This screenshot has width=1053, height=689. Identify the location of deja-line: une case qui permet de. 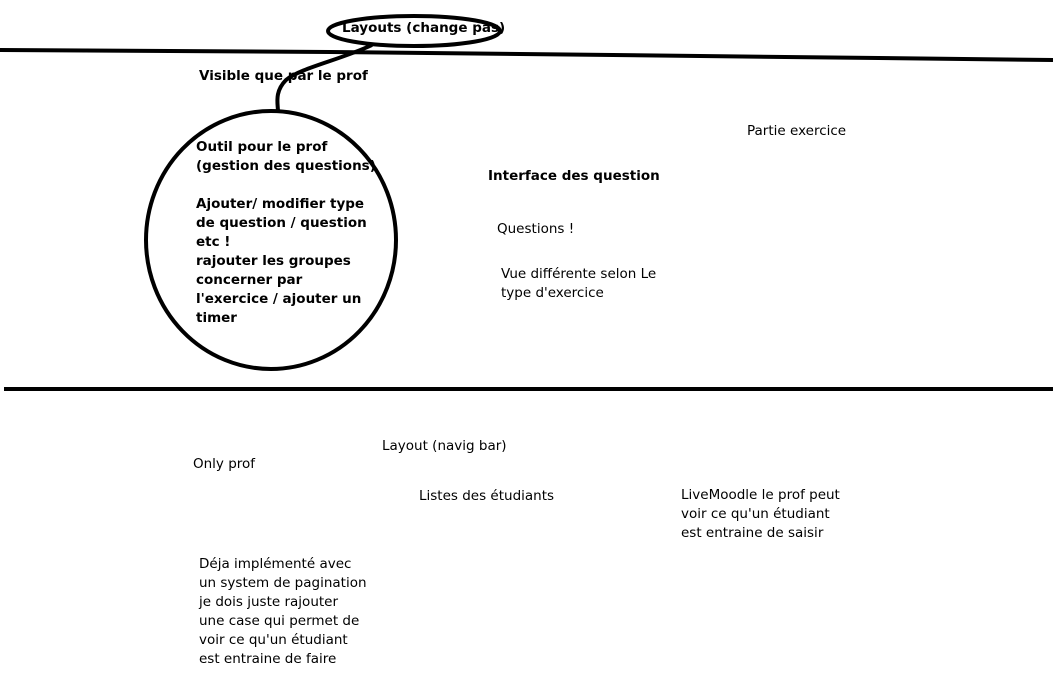
(279, 621).